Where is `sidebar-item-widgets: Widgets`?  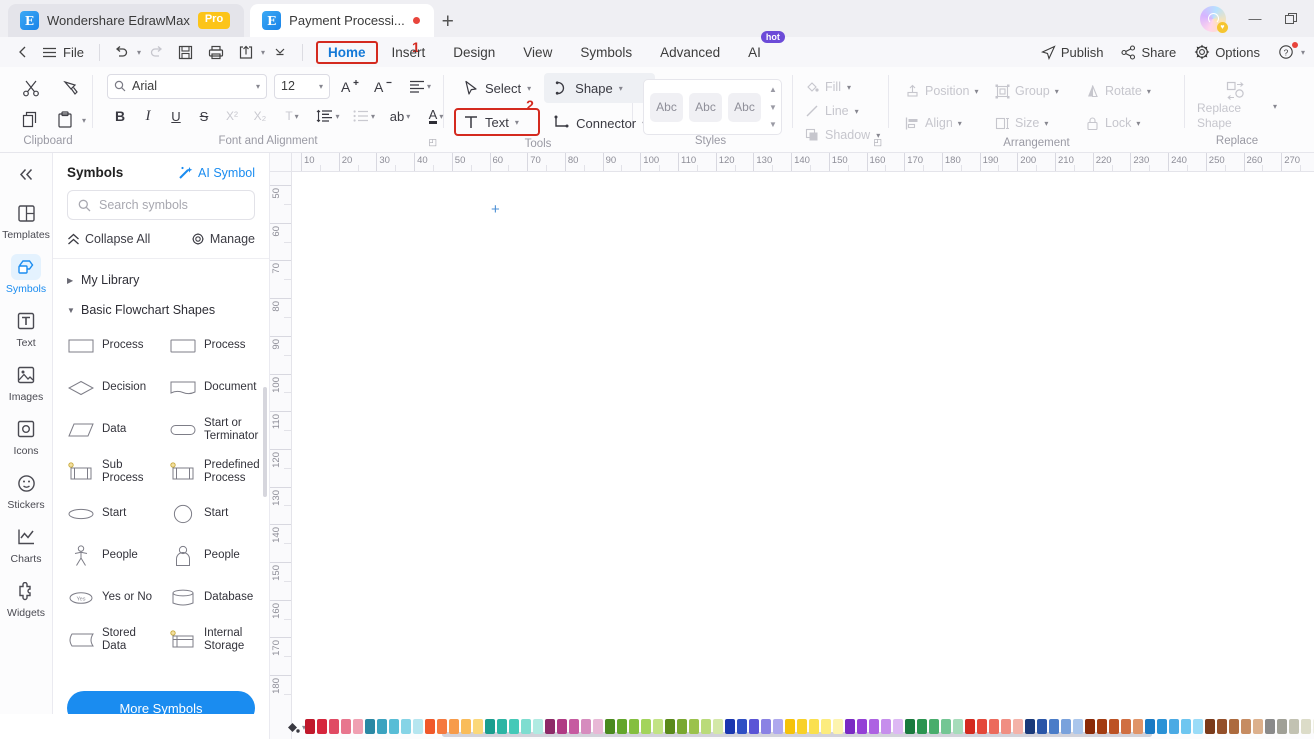 sidebar-item-widgets: Widgets is located at coordinates (26, 598).